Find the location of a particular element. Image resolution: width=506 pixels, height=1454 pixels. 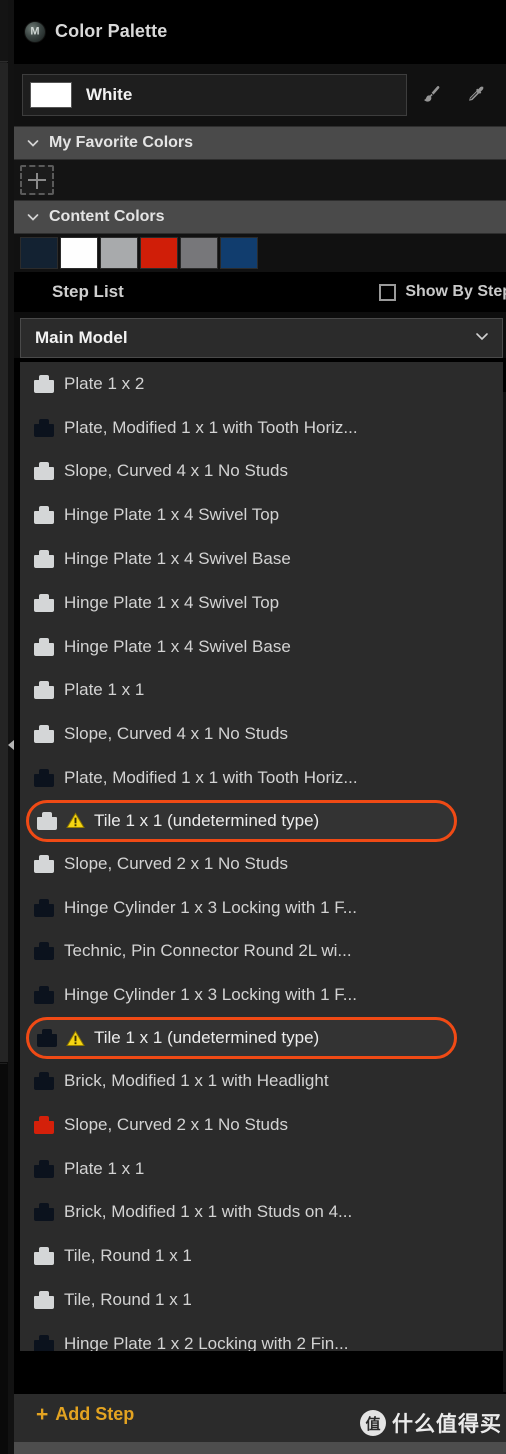

part-row-label: Hinge Plate 1 x 4 Swivel Base is located at coordinates (177, 559).